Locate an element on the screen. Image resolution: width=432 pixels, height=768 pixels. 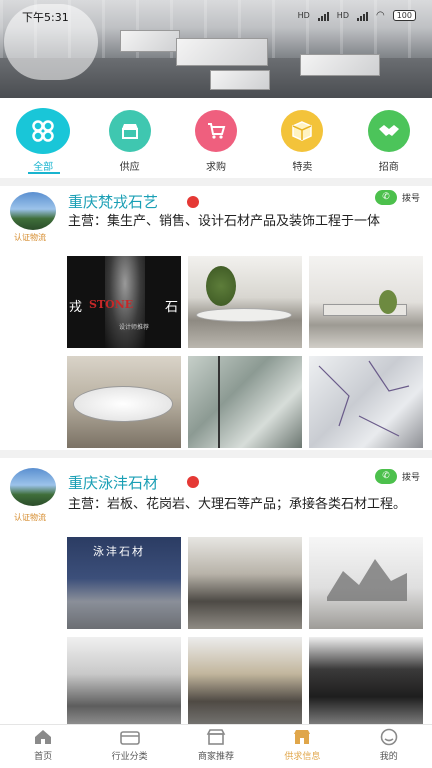
category-invest: 招商 is located at coordinates (389, 143).